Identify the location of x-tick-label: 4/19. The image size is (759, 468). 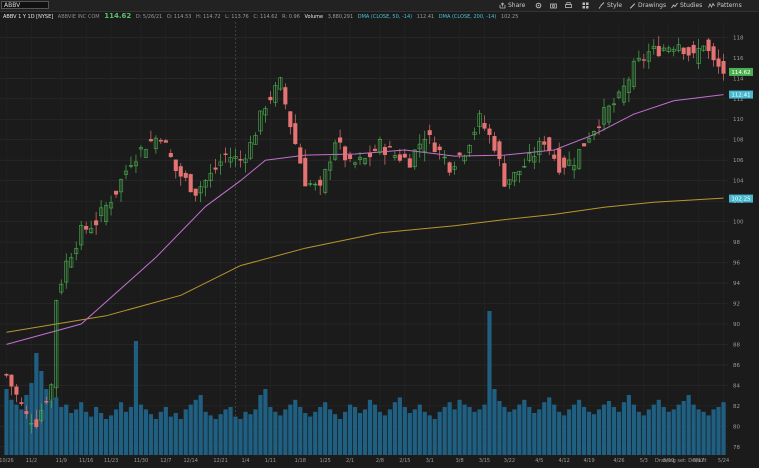
(588, 461).